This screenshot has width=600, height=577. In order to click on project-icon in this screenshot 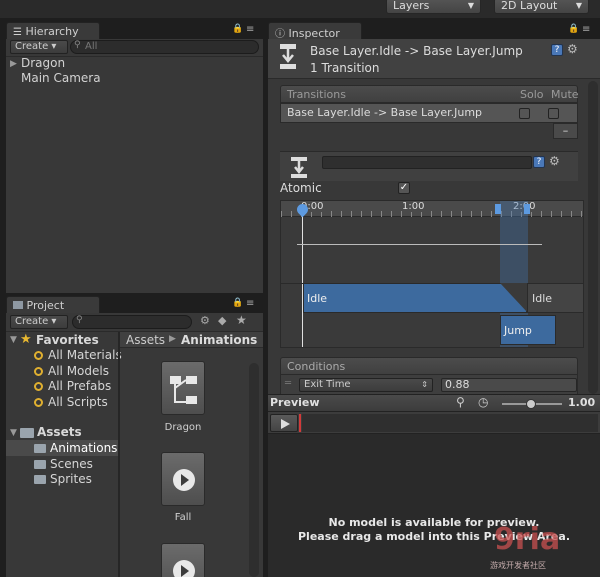, I will do `click(18, 305)`.